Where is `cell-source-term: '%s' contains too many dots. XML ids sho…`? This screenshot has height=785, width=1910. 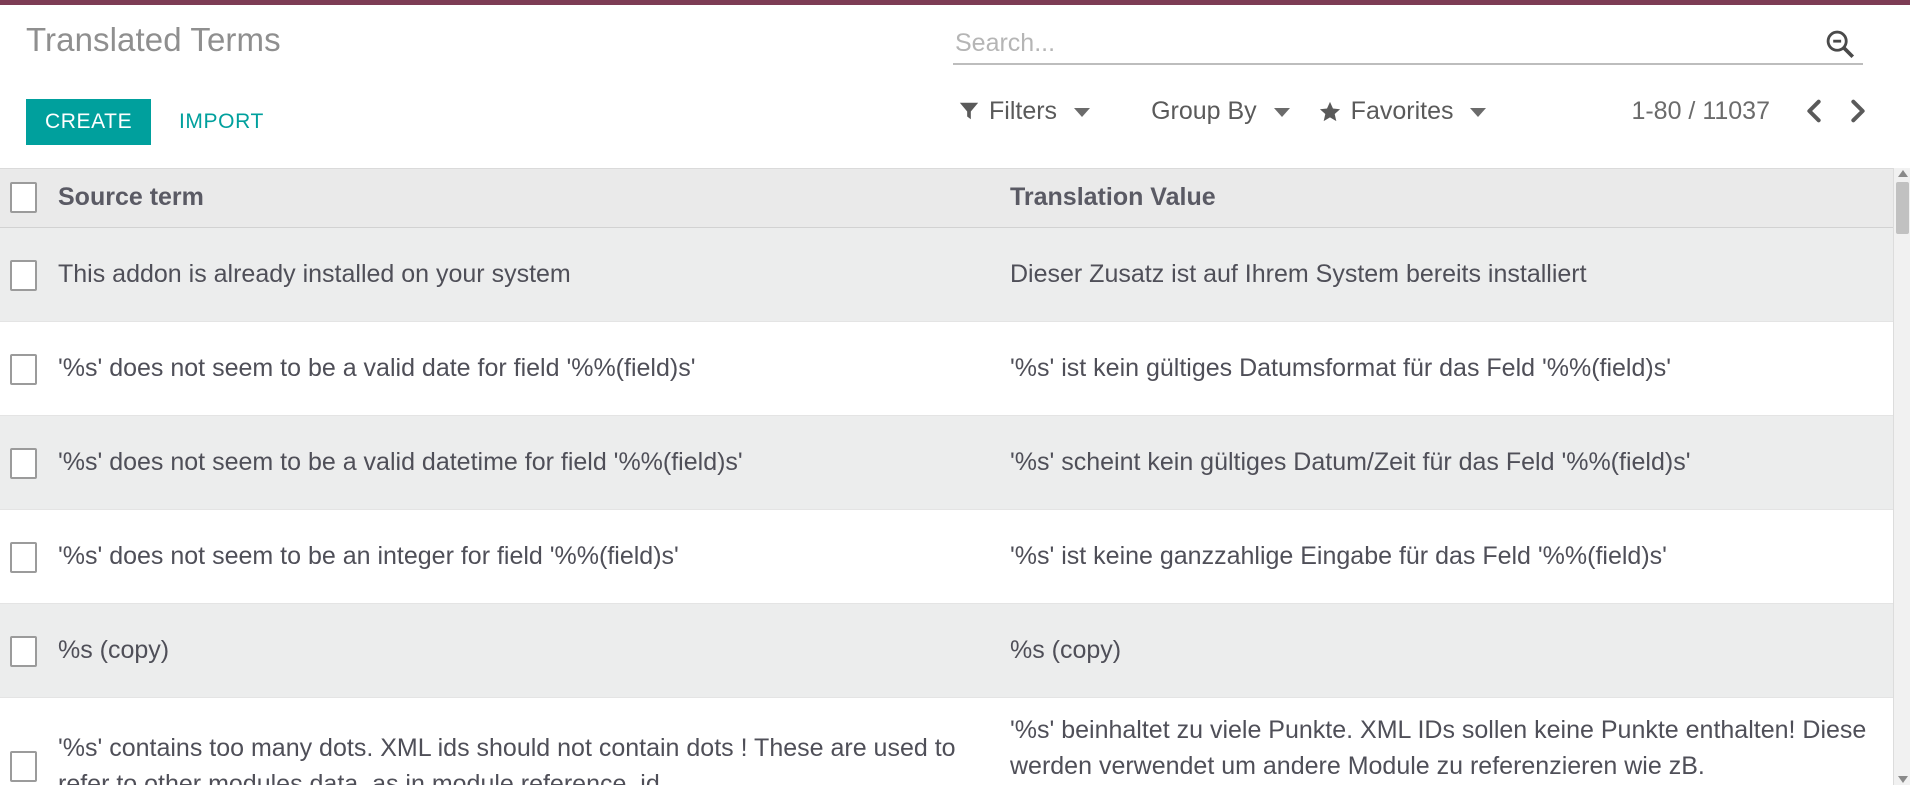
cell-source-term: '%s' contains too many dots. XML ids sho… is located at coordinates (524, 741).